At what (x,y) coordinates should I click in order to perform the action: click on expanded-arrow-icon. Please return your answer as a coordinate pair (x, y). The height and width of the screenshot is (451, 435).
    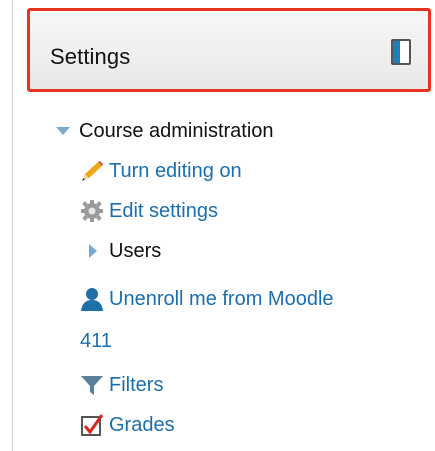
    Looking at the image, I should click on (64, 131).